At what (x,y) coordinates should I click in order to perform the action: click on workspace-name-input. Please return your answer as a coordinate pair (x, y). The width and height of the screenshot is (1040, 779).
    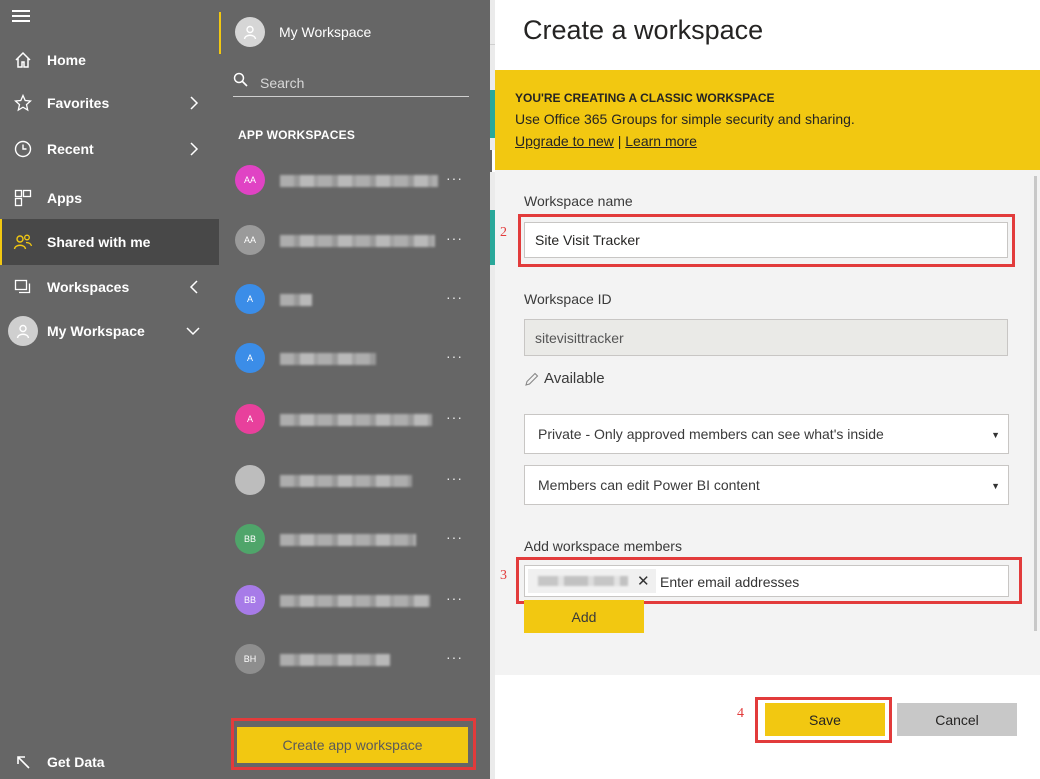
    Looking at the image, I should click on (766, 240).